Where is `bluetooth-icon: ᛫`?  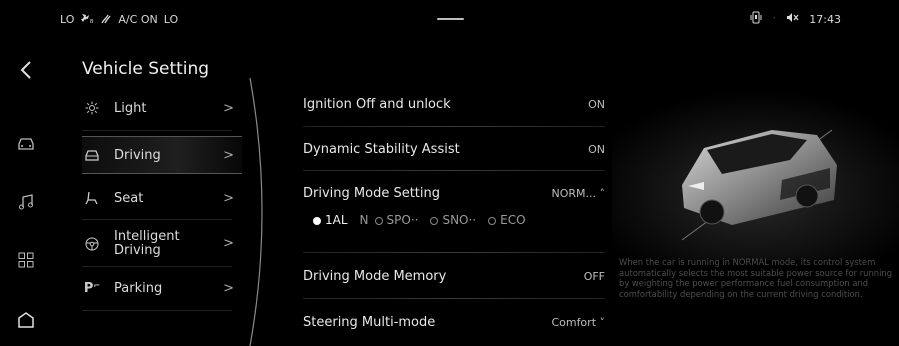 bluetooth-icon: ᛫ is located at coordinates (774, 19).